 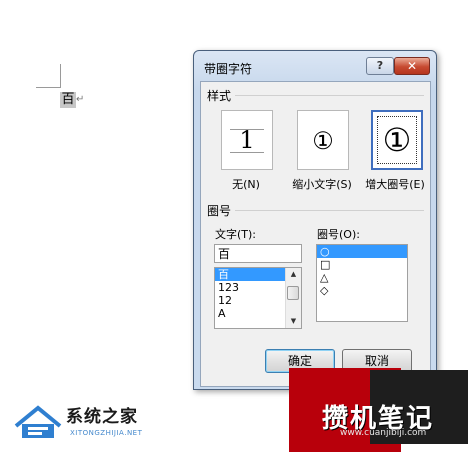 I want to click on enclosure-list-item: □, so click(x=362, y=264).